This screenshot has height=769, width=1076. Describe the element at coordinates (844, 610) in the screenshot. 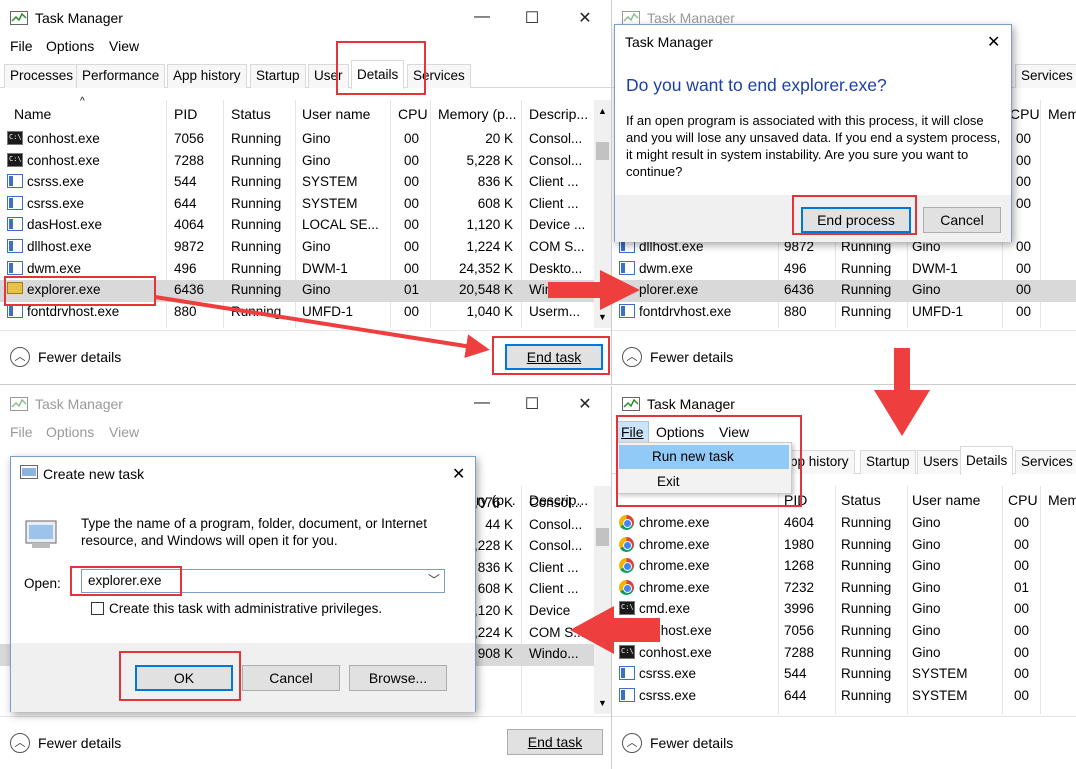

I see `table-row: cmd.exe 3996 Running Gino 00` at that location.